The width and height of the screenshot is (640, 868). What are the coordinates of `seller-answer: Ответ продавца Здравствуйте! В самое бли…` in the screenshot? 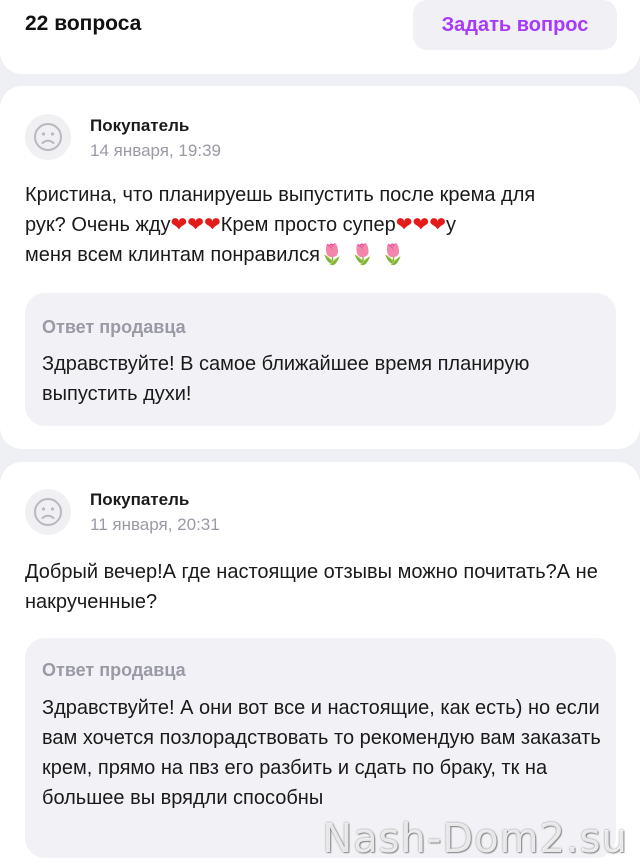 It's located at (320, 359).